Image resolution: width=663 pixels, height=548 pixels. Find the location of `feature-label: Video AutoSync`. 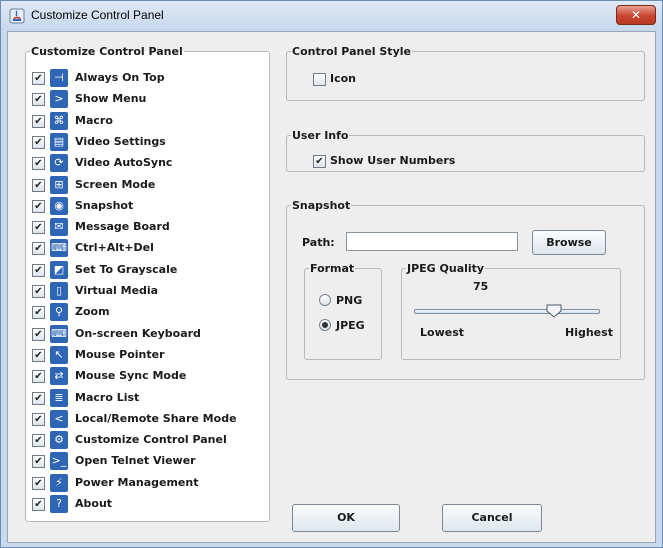

feature-label: Video AutoSync is located at coordinates (124, 163).